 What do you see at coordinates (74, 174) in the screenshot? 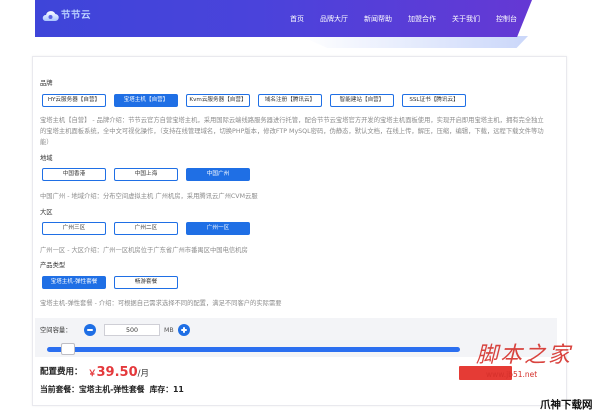
I see `region-option-hong-kong: 中国香港` at bounding box center [74, 174].